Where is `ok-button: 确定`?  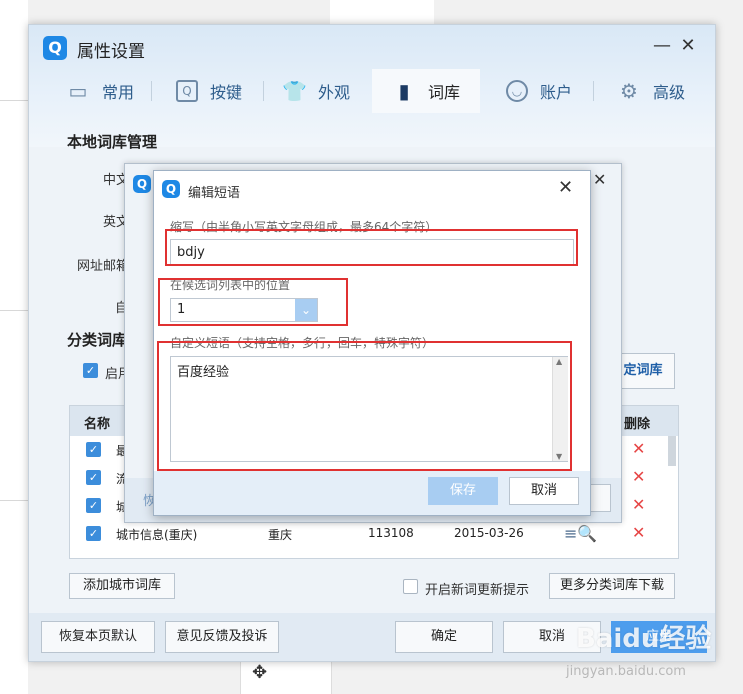
ok-button: 确定 is located at coordinates (444, 637).